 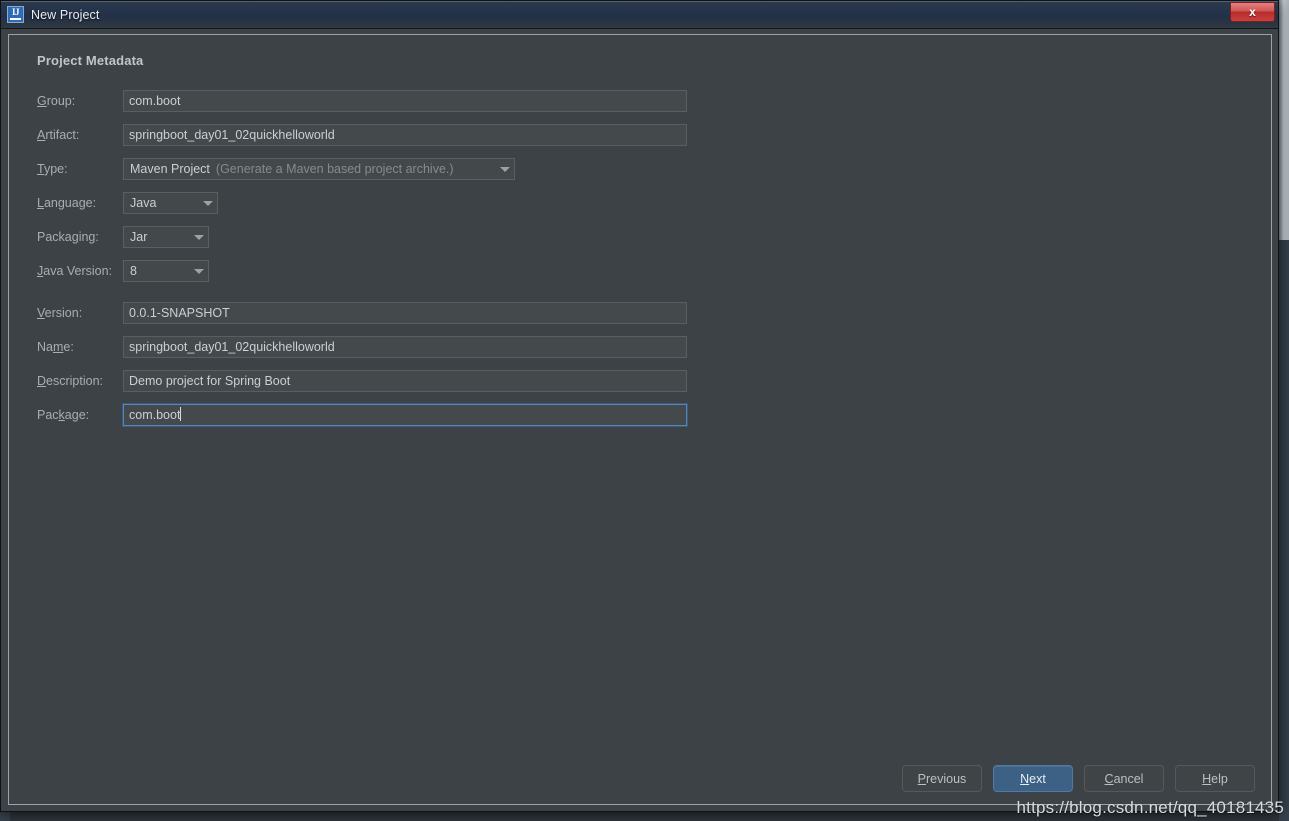 I want to click on name-label: Name:, so click(x=77, y=347).